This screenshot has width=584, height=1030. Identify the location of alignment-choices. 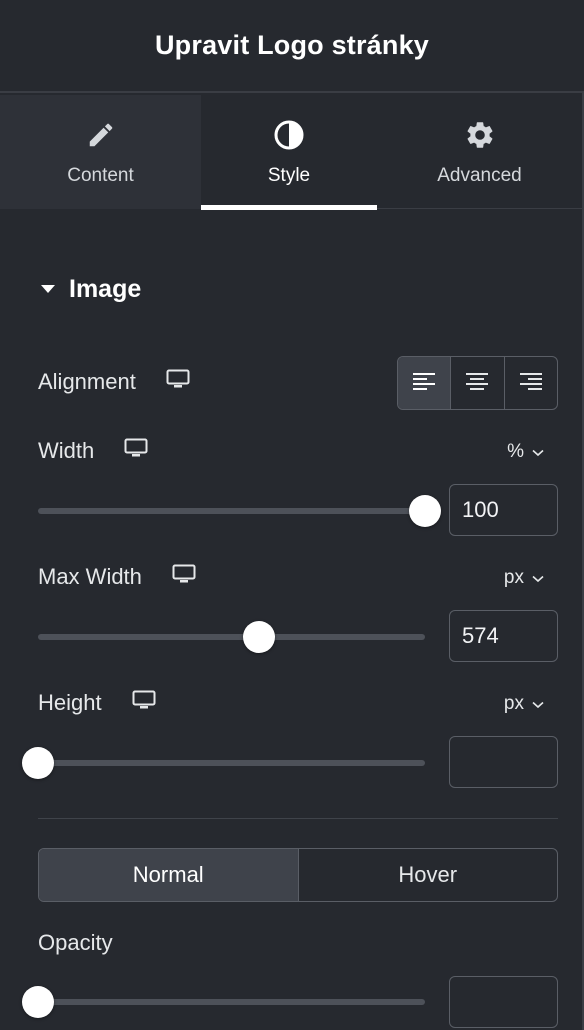
(477, 383).